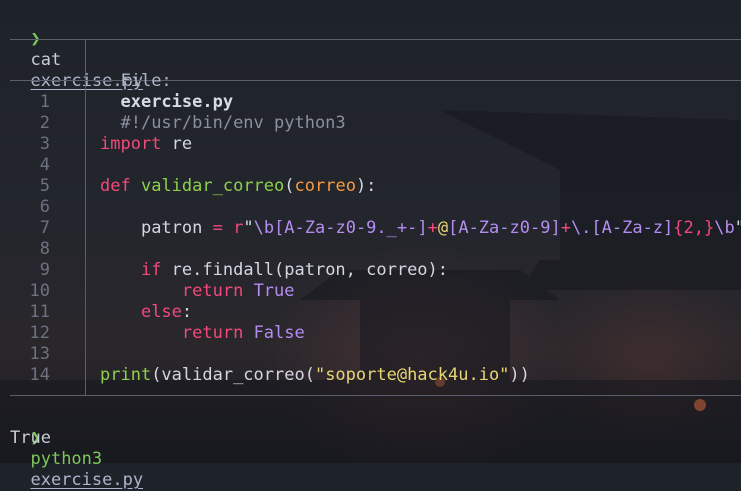  What do you see at coordinates (76, 49) in the screenshot?
I see `prompt-line-cat: ❯ cat exercise.py` at bounding box center [76, 49].